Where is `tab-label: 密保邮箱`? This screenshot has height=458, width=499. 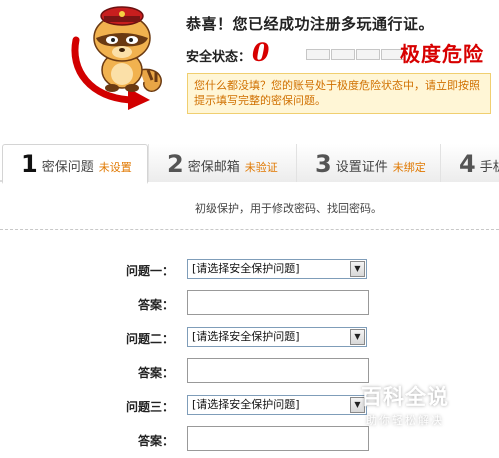 tab-label: 密保邮箱 is located at coordinates (213, 167).